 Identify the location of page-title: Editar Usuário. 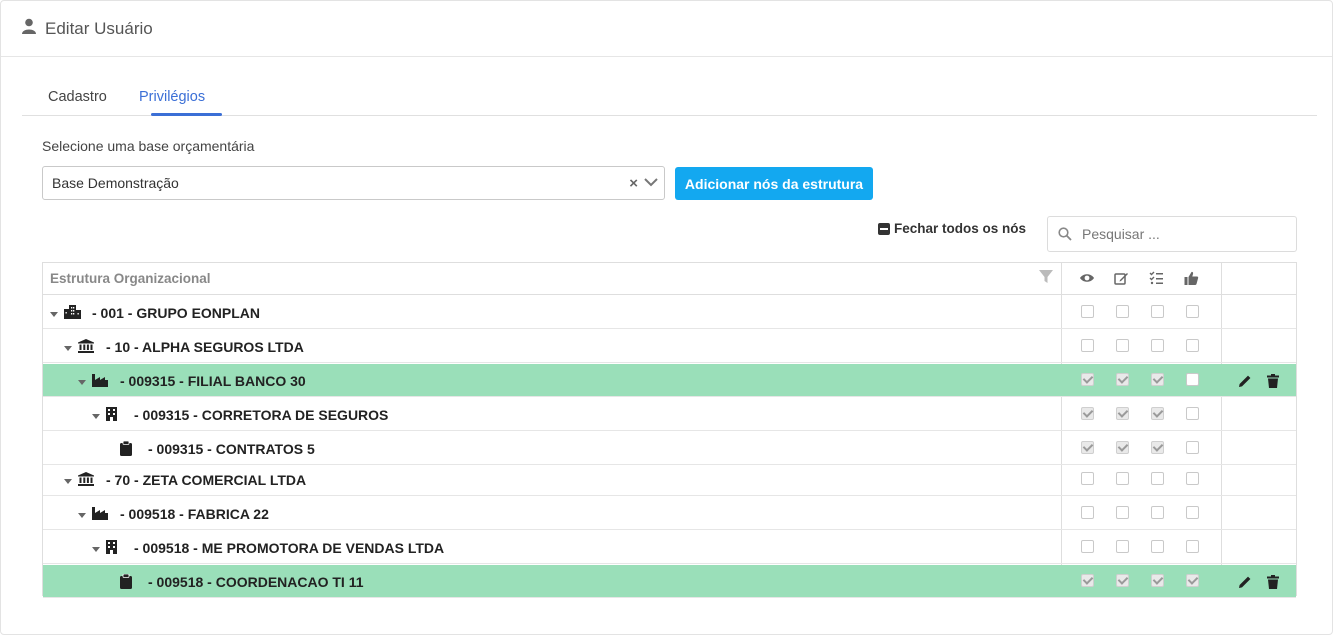
(99, 28).